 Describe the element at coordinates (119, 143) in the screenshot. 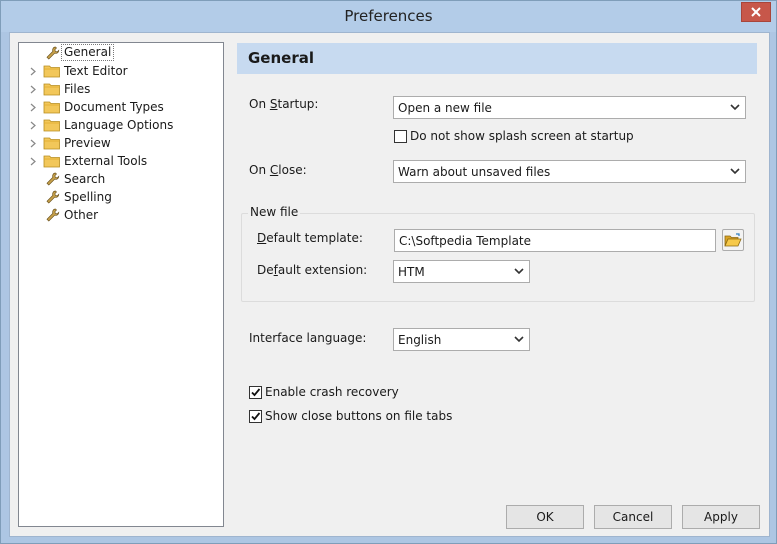

I see `tree-item-preview: Preview` at that location.